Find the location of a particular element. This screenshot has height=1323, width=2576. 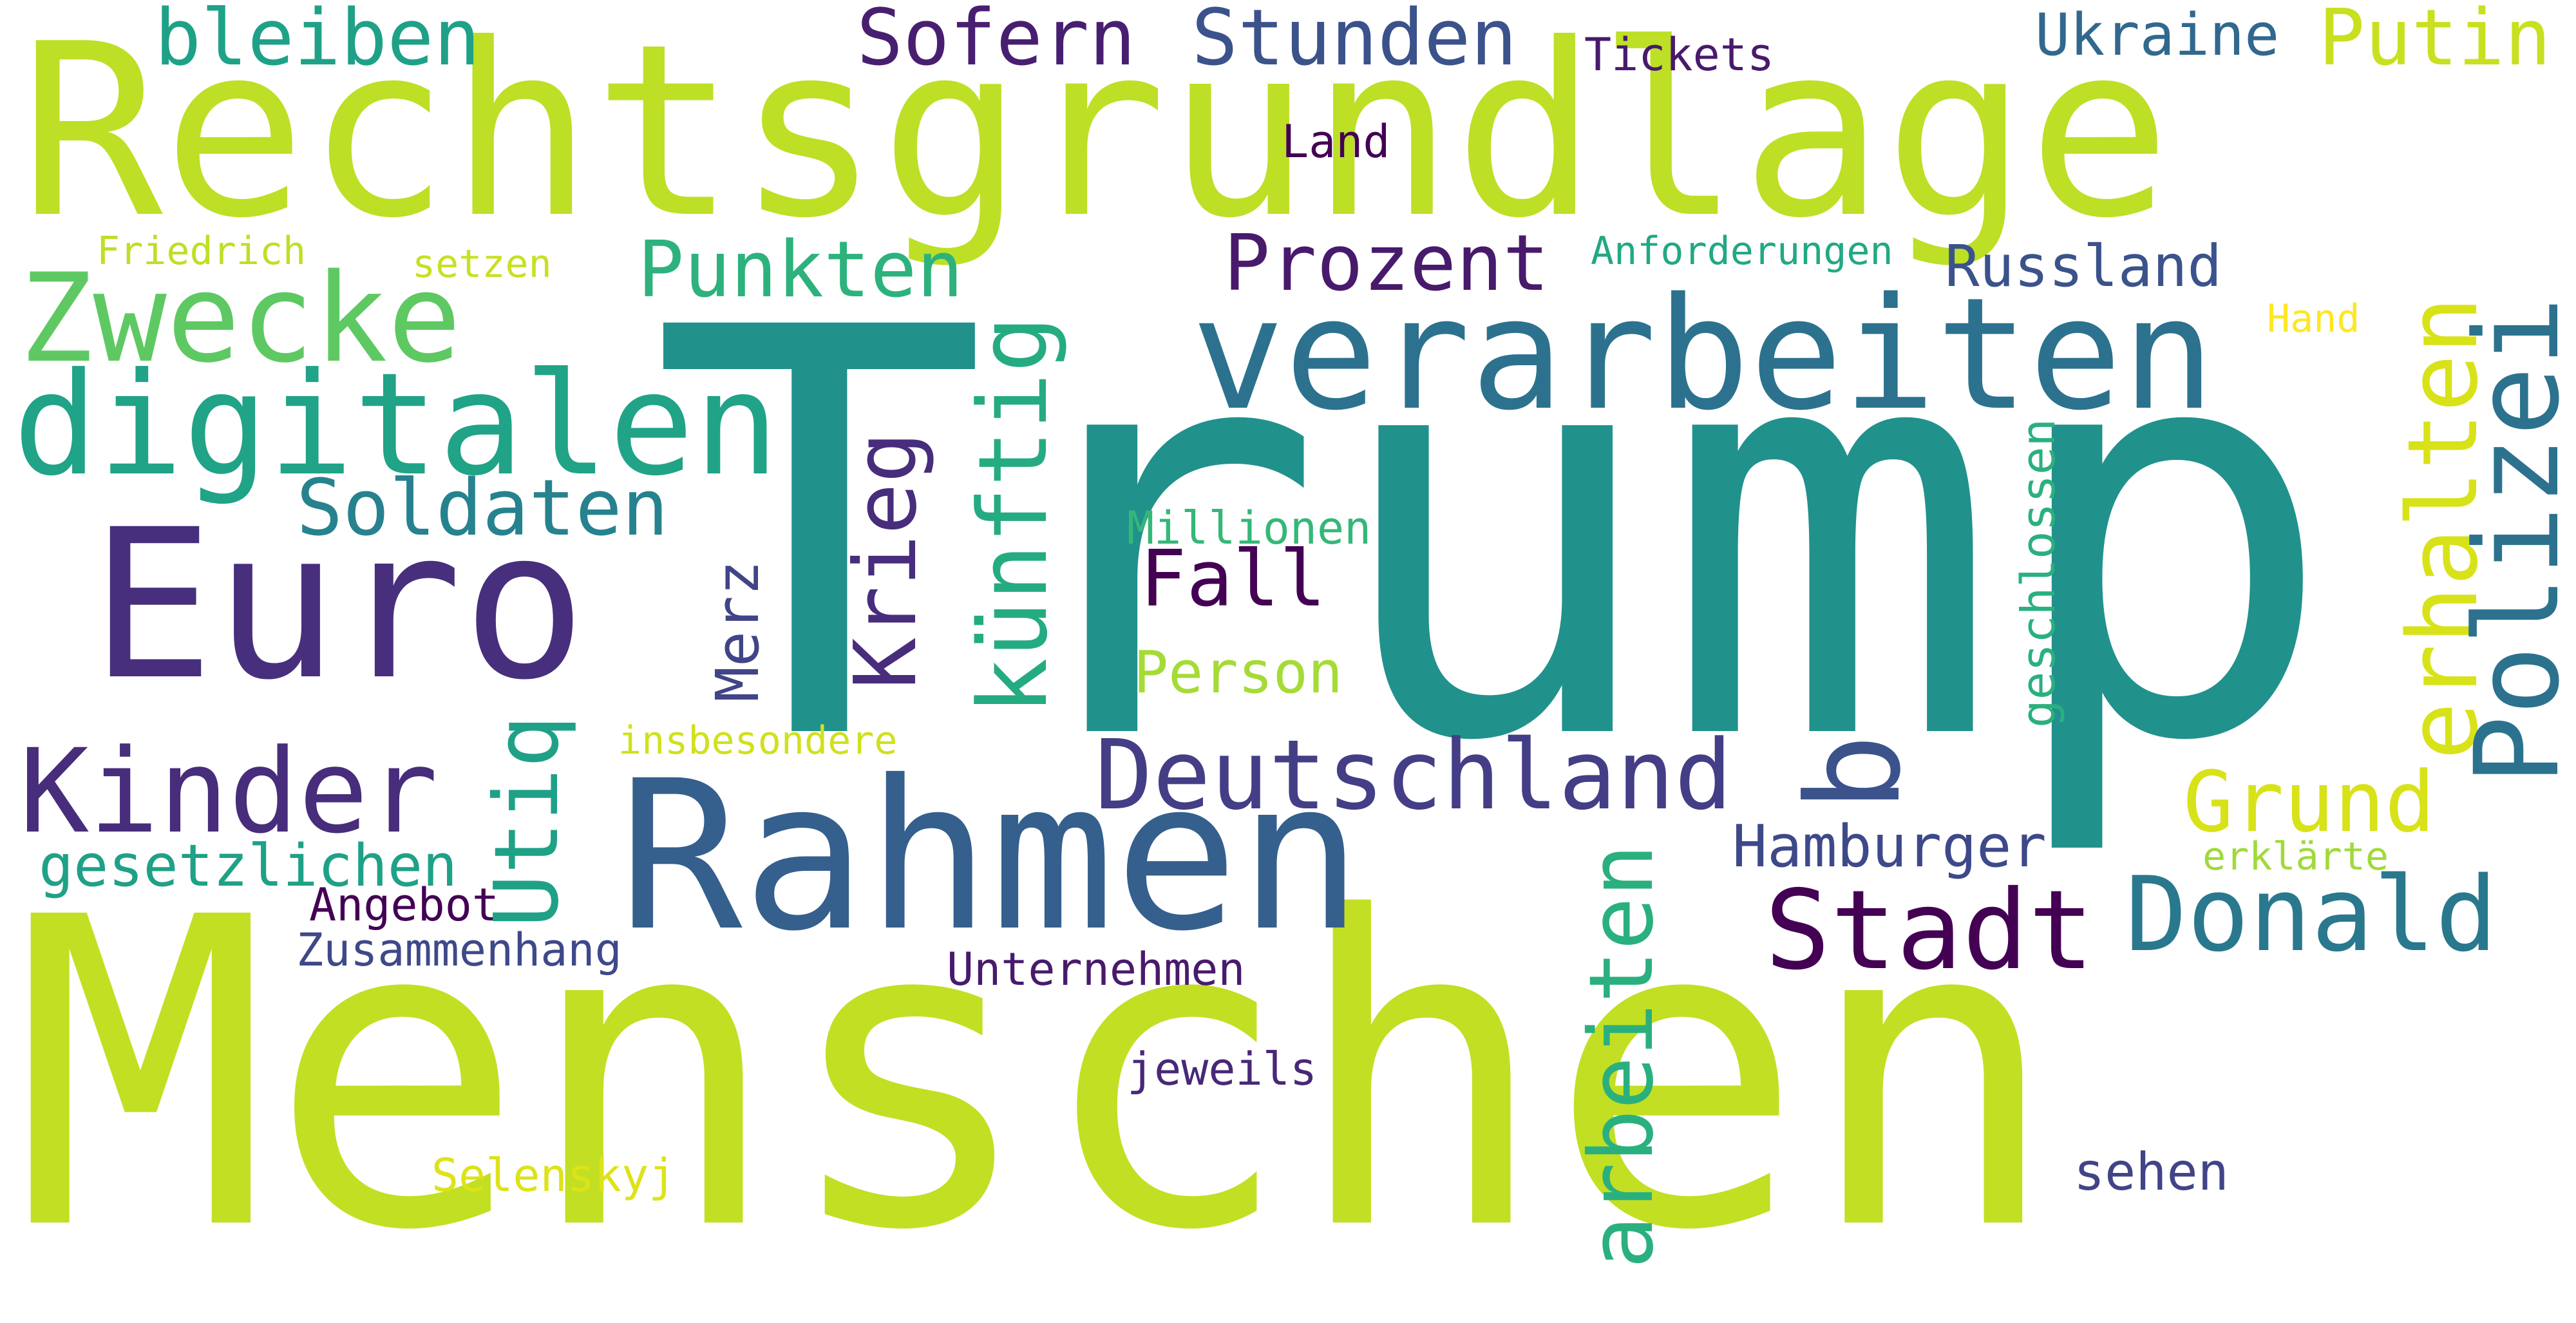

word-kuenftig: künftig is located at coordinates (1013, 515).